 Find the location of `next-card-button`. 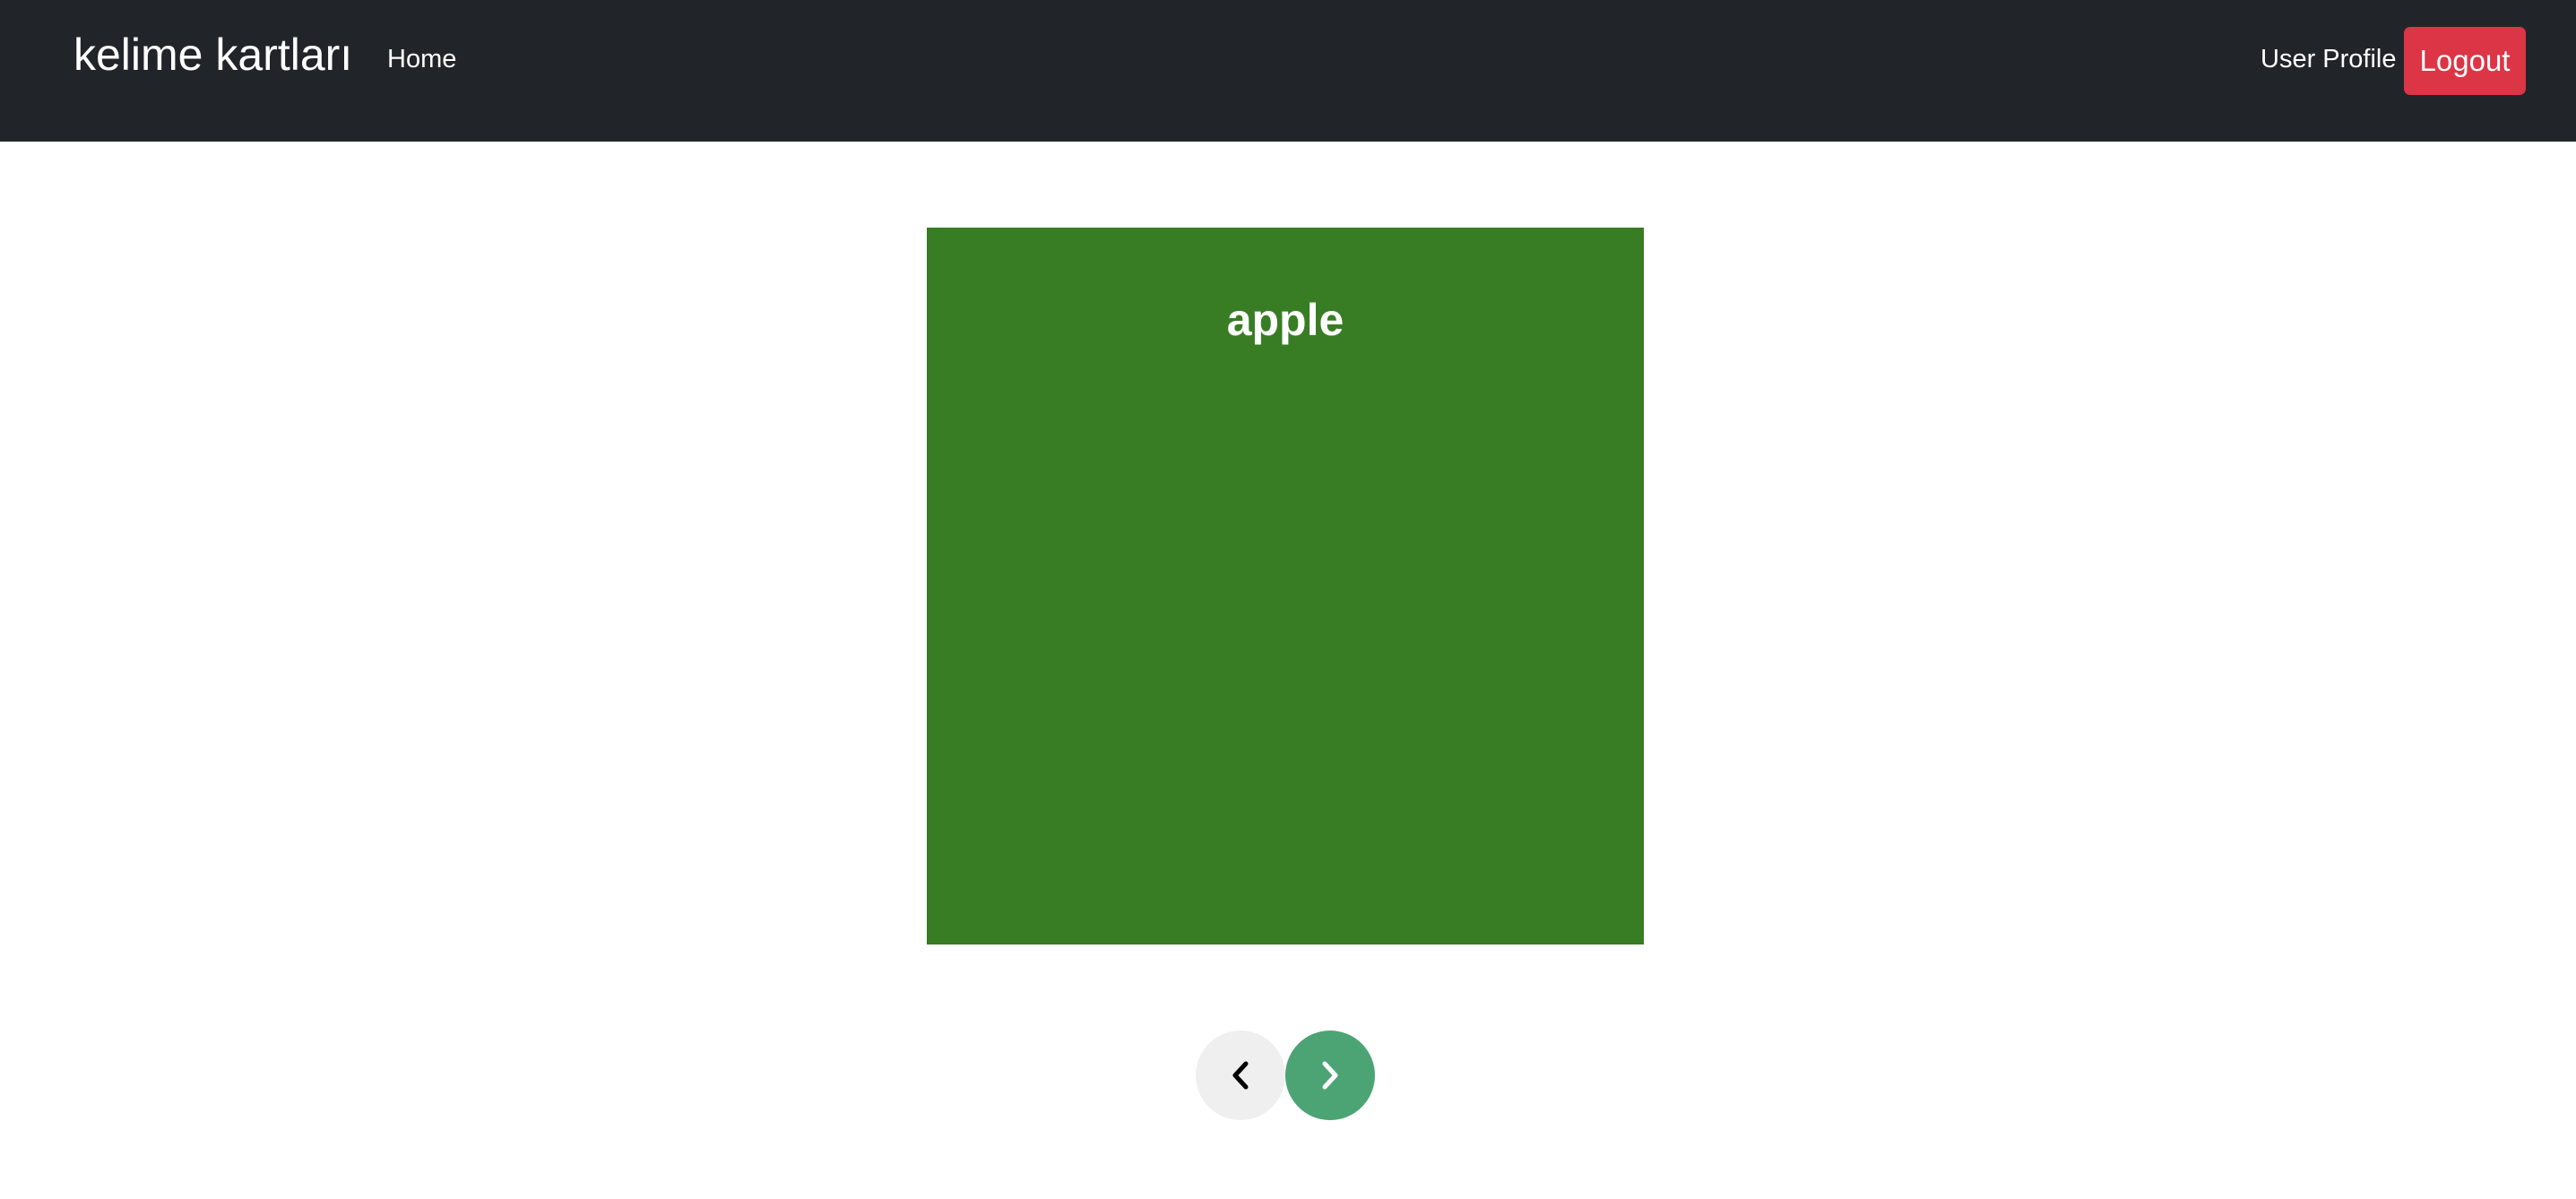

next-card-button is located at coordinates (1330, 1075).